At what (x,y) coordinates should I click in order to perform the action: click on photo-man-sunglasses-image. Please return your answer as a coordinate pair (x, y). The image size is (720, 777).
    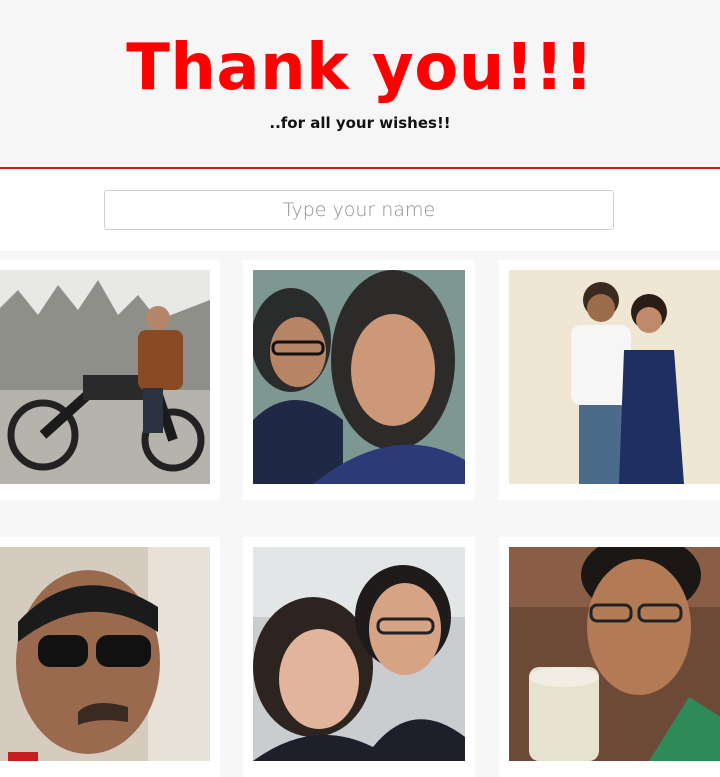
    Looking at the image, I should click on (105, 654).